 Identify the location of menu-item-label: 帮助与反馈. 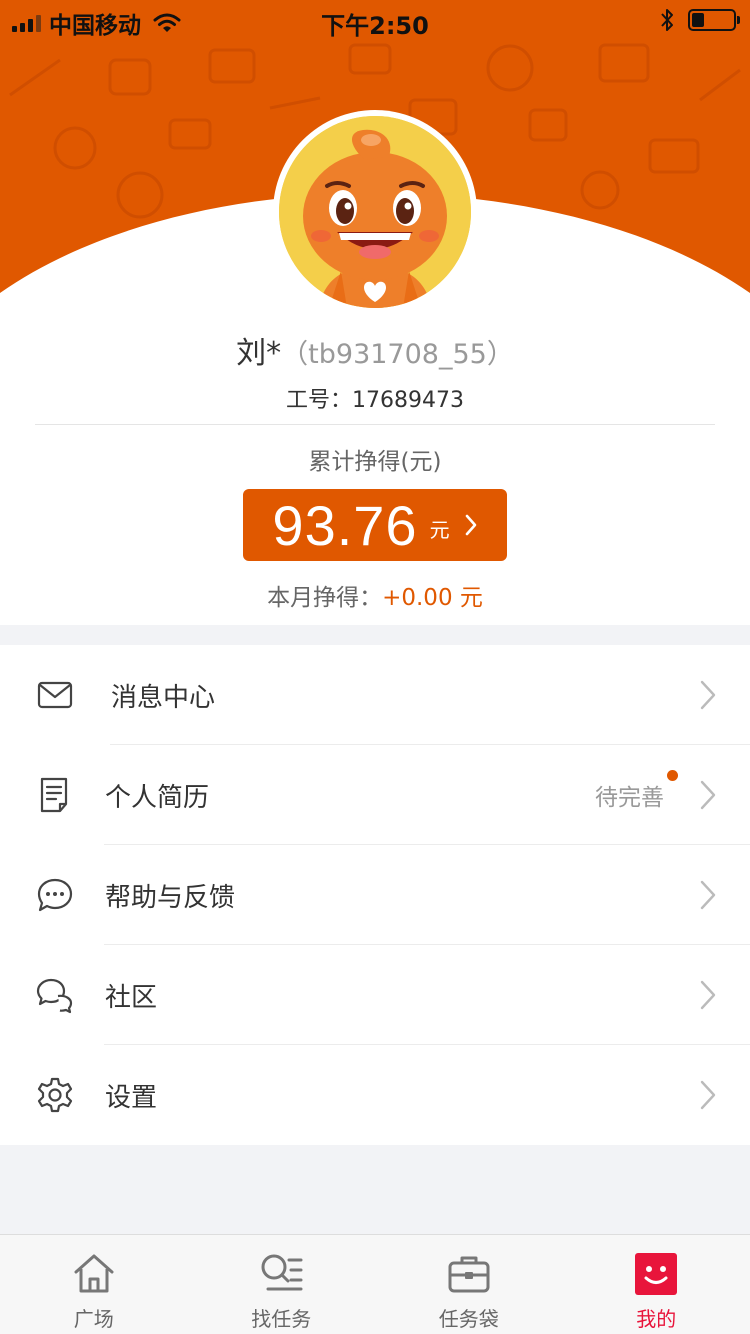
(170, 897).